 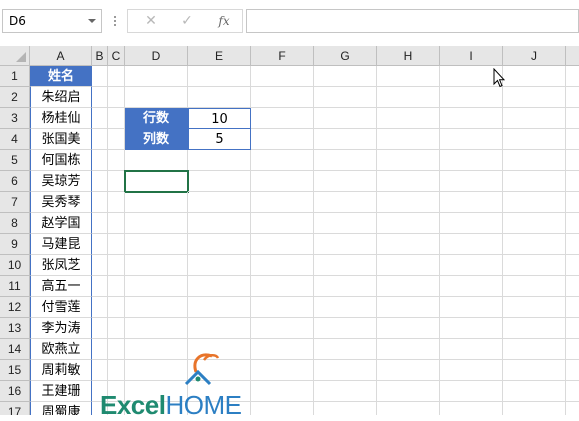 I want to click on cell-h14, so click(x=408, y=349).